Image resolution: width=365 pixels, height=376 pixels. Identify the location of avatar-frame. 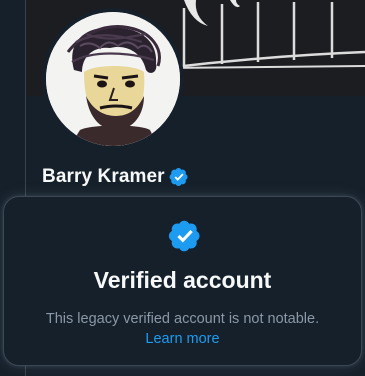
(113, 79).